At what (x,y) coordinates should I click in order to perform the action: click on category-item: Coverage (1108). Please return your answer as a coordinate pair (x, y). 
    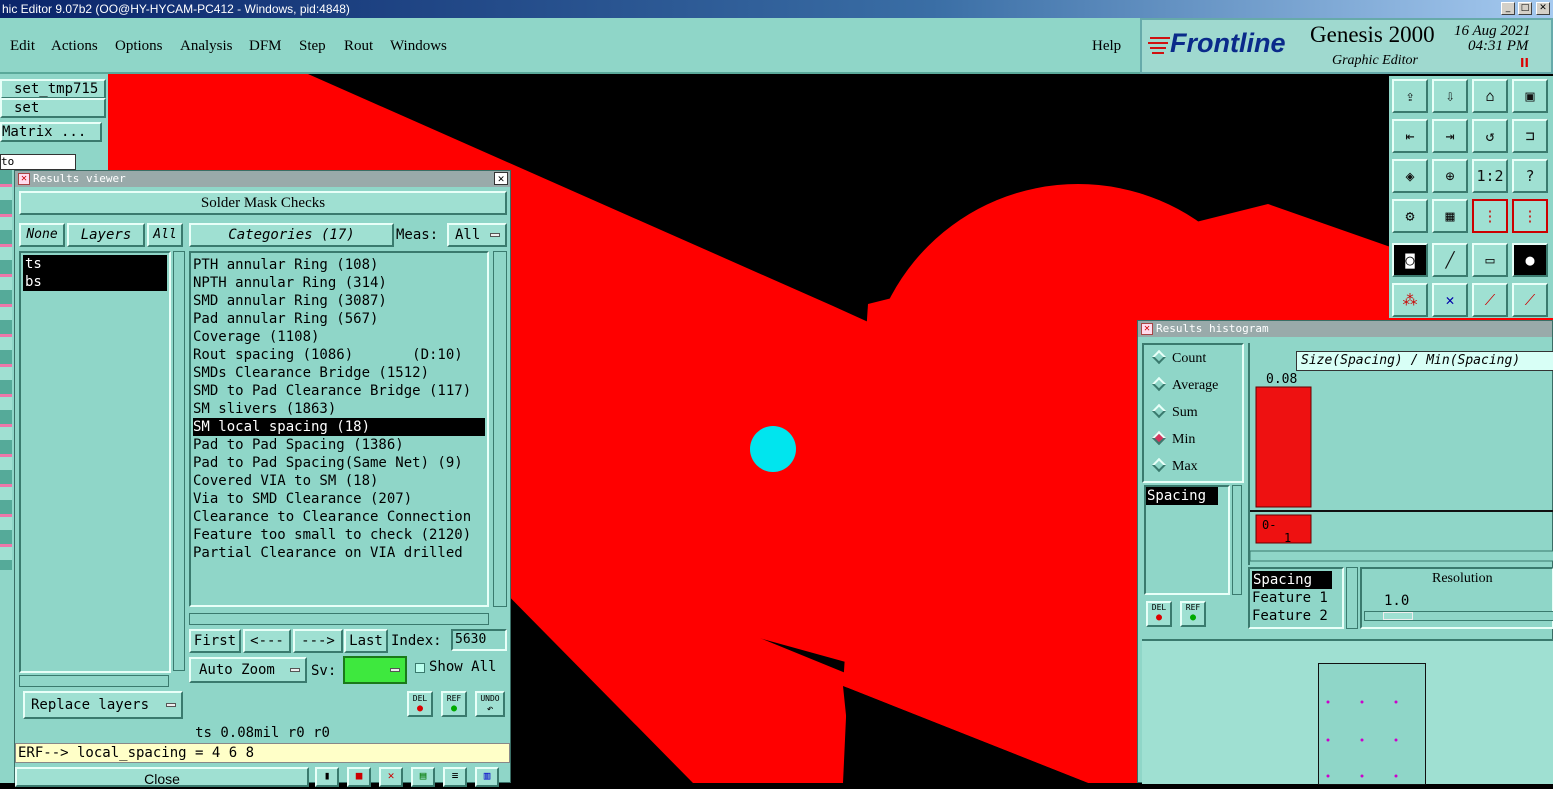
    Looking at the image, I should click on (340, 337).